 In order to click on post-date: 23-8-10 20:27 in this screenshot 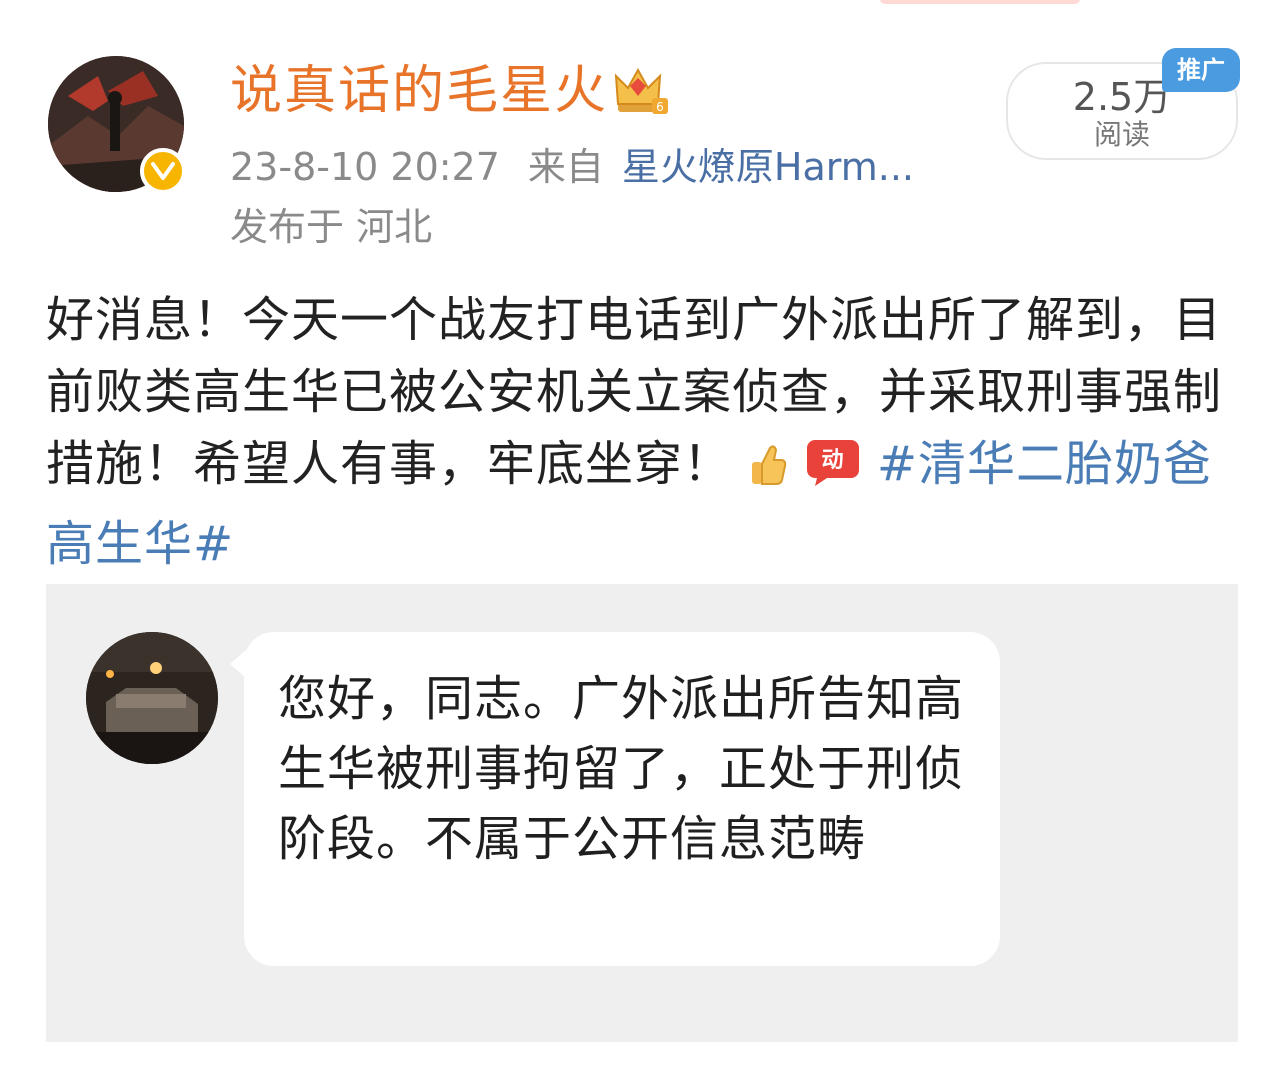, I will do `click(365, 167)`.